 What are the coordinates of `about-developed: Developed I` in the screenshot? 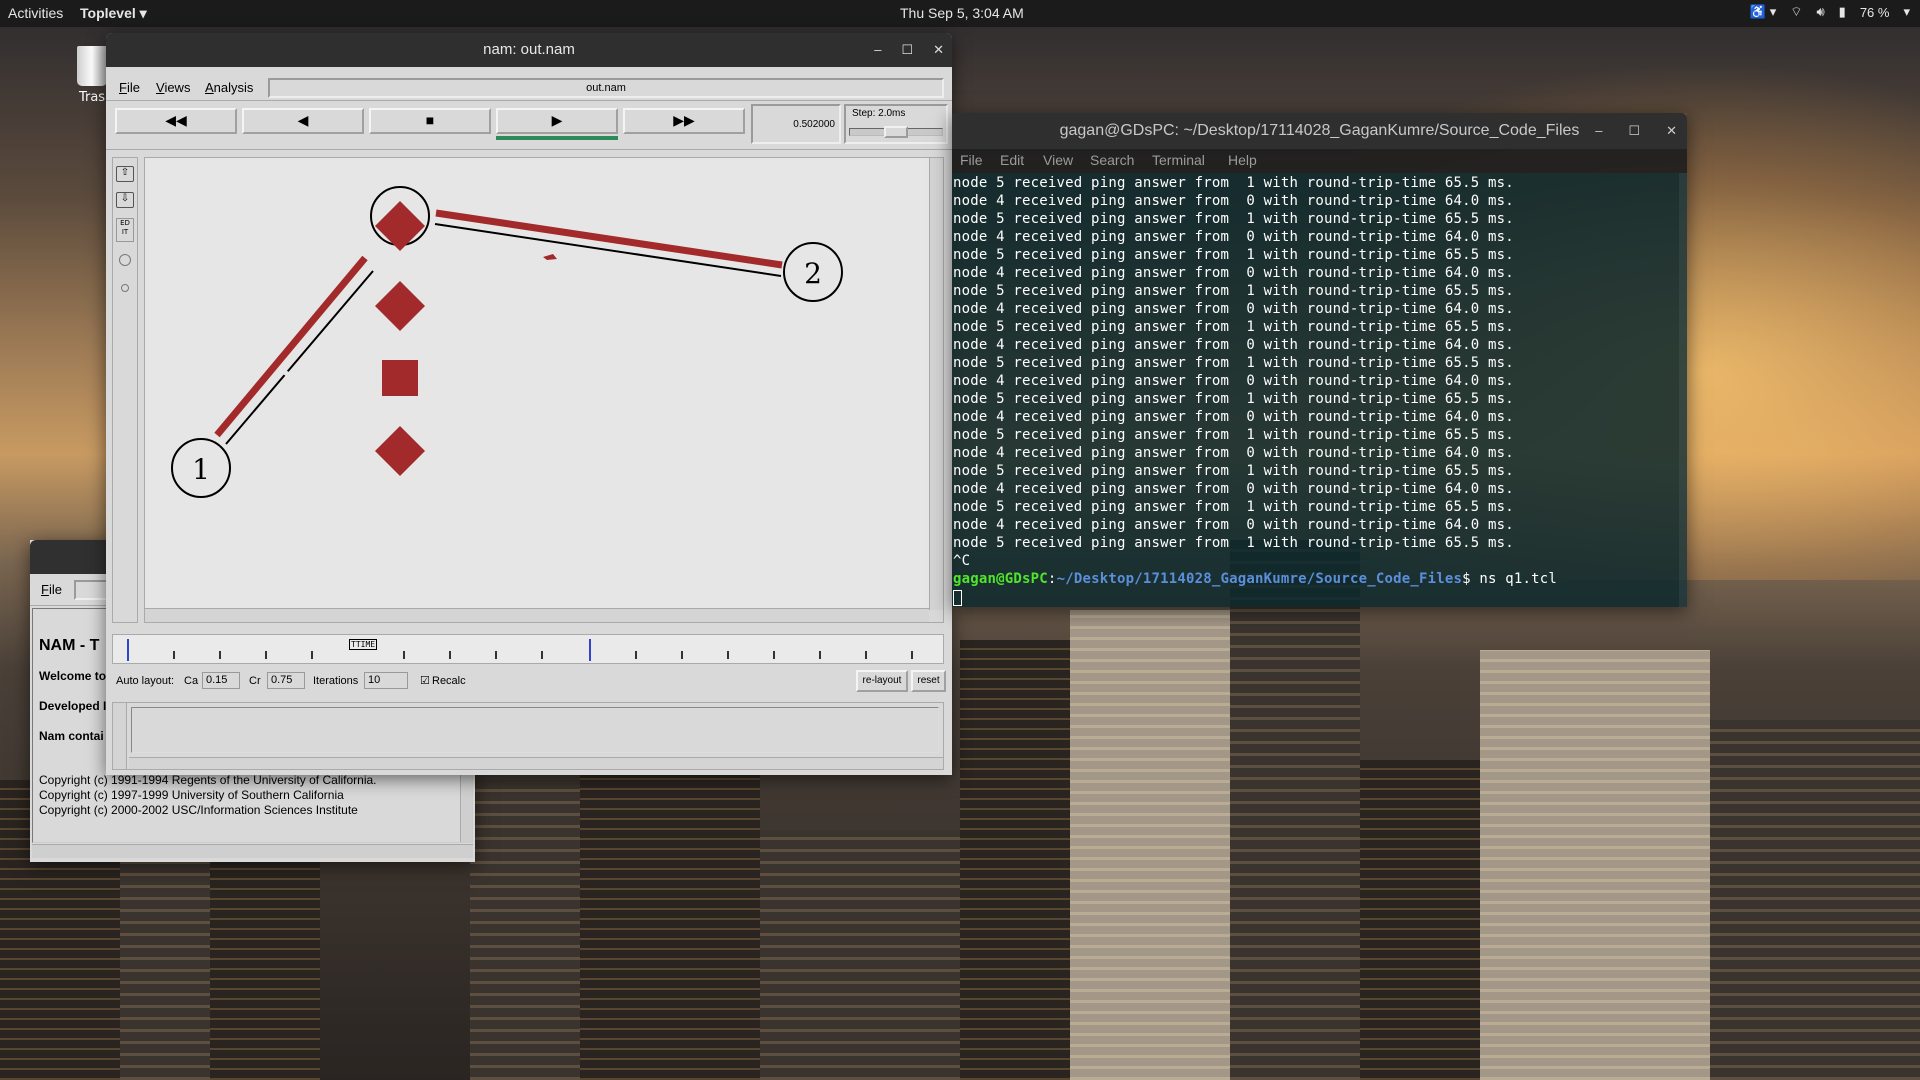 It's located at (73, 706).